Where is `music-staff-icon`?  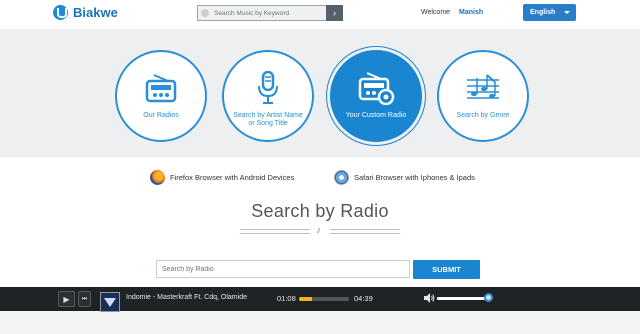
music-staff-icon is located at coordinates (483, 88).